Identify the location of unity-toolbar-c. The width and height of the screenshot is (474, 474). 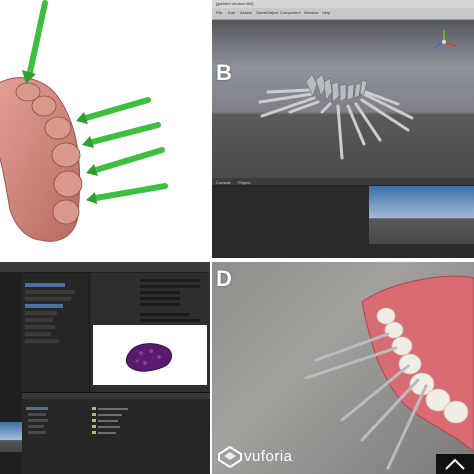
(105, 267).